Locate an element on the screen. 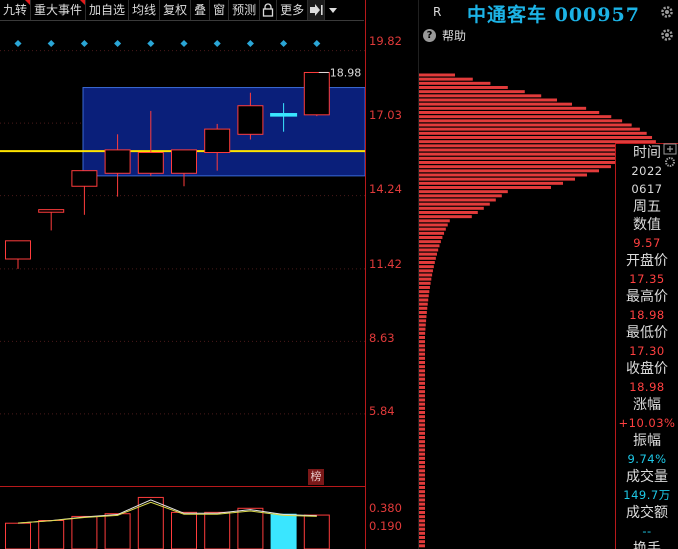 The image size is (678, 549). axis-tick-label: 19.82 is located at coordinates (385, 41).